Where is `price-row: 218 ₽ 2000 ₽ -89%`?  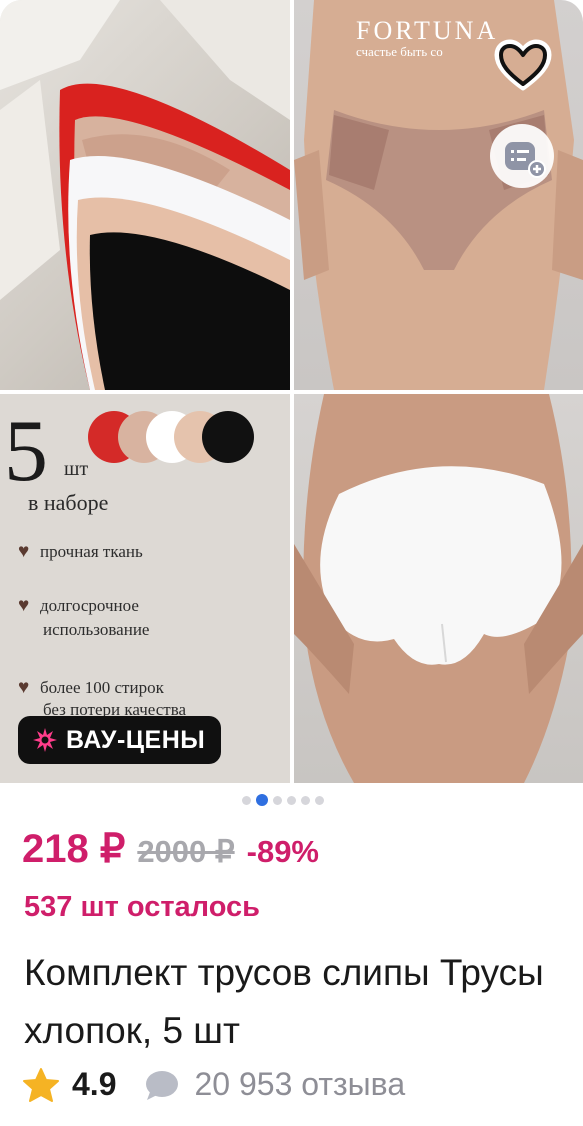 price-row: 218 ₽ 2000 ₽ -89% is located at coordinates (170, 849).